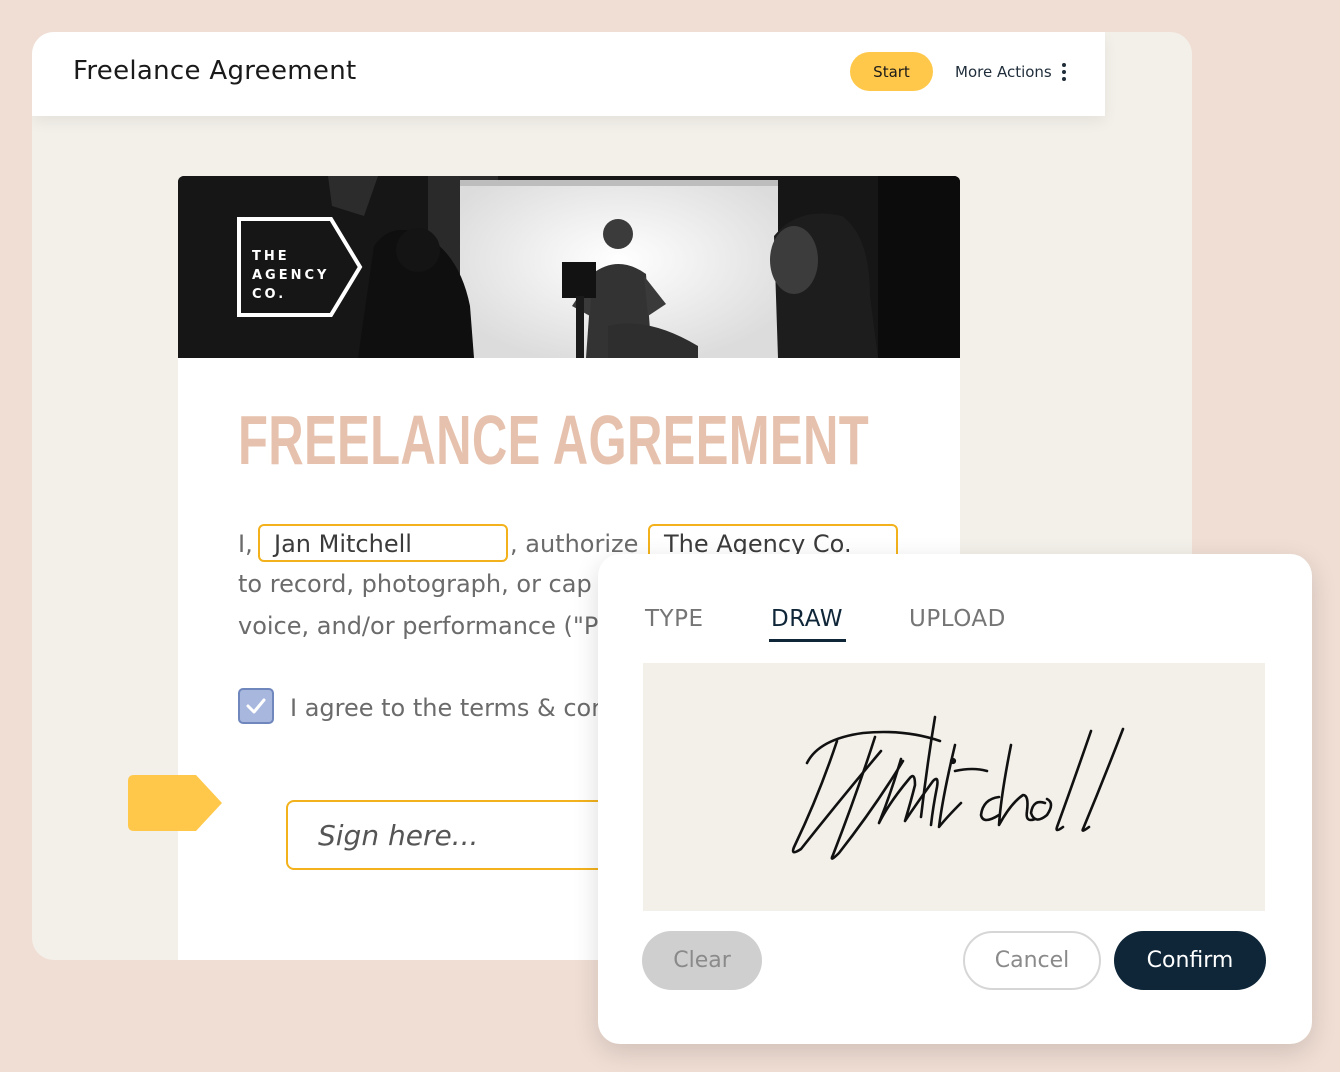 This screenshot has width=1340, height=1072. Describe the element at coordinates (957, 619) in the screenshot. I see `tab-upload: UPLOAD` at that location.